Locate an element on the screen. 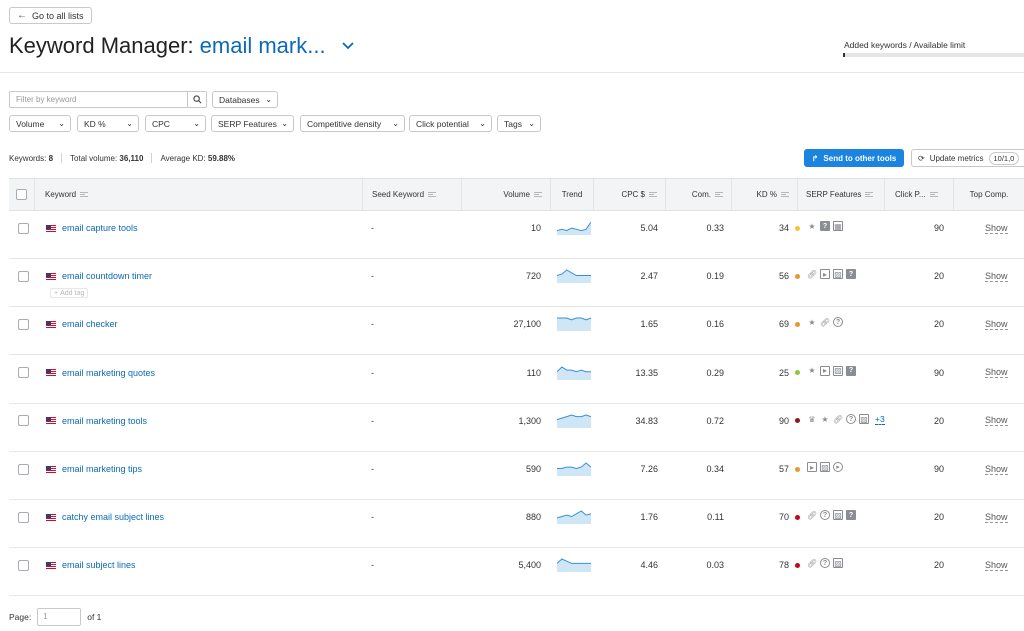  click-potential-value: 20 is located at coordinates (938, 565).